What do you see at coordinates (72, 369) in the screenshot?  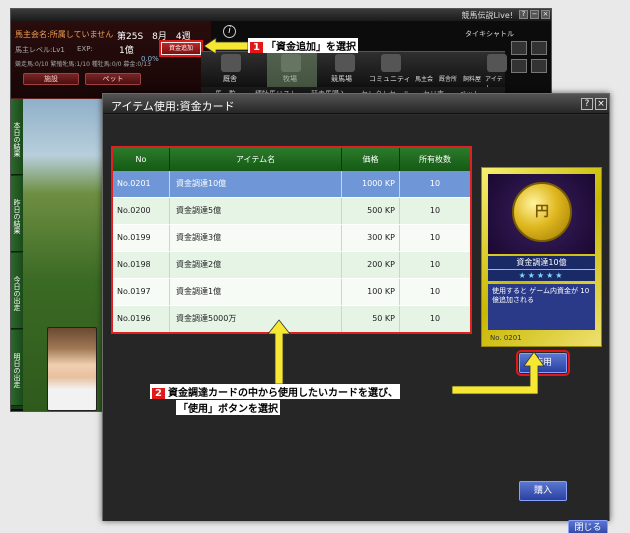 I see `avatar` at bounding box center [72, 369].